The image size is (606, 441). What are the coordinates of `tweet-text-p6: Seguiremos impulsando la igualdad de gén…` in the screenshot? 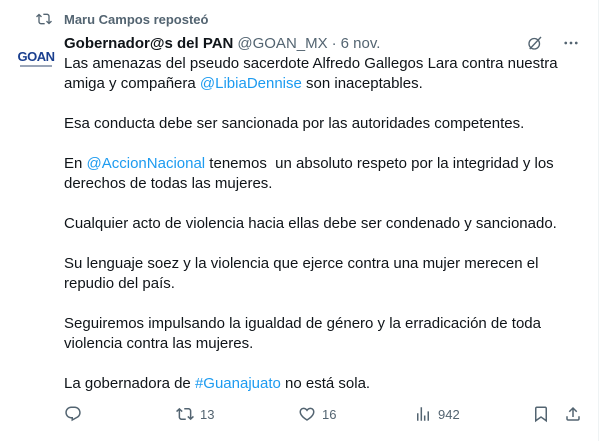 It's located at (305, 333).